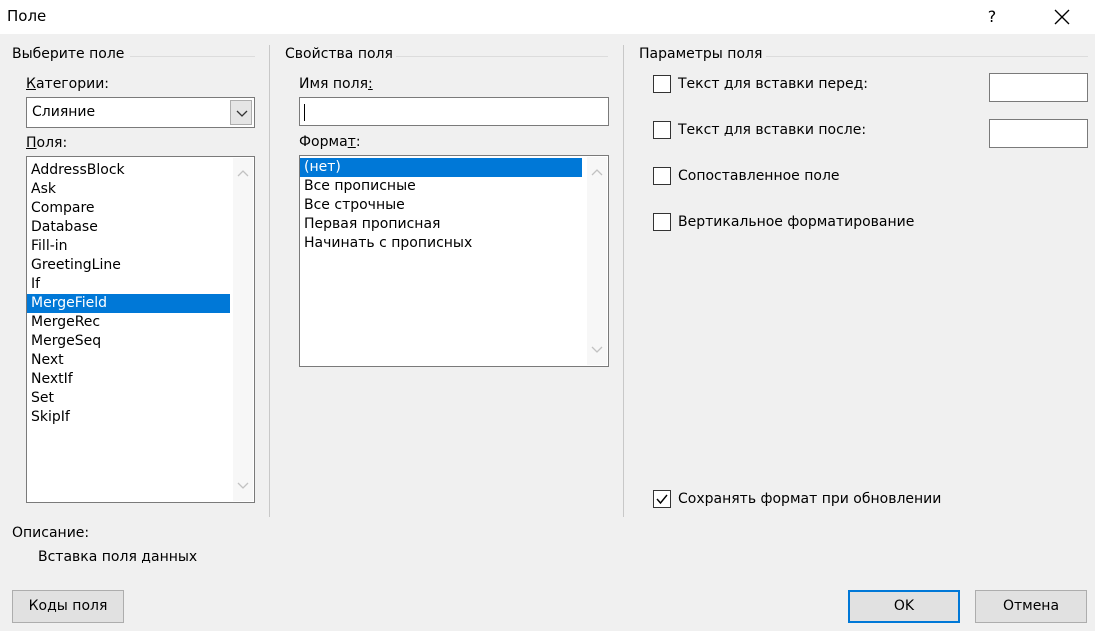 The image size is (1095, 631). I want to click on text-after-input, so click(1038, 133).